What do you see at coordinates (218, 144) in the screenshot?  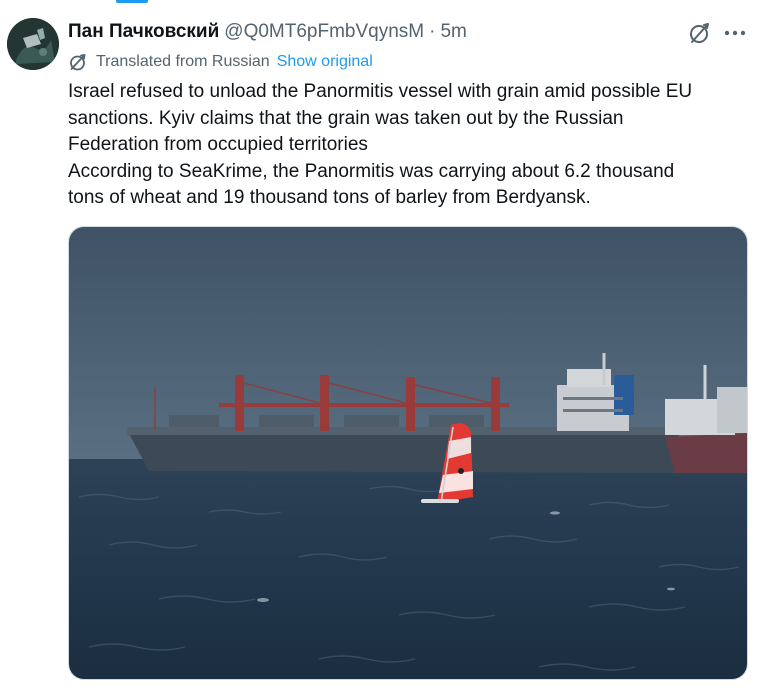 I see `tweet-line: Federation from occupied territories` at bounding box center [218, 144].